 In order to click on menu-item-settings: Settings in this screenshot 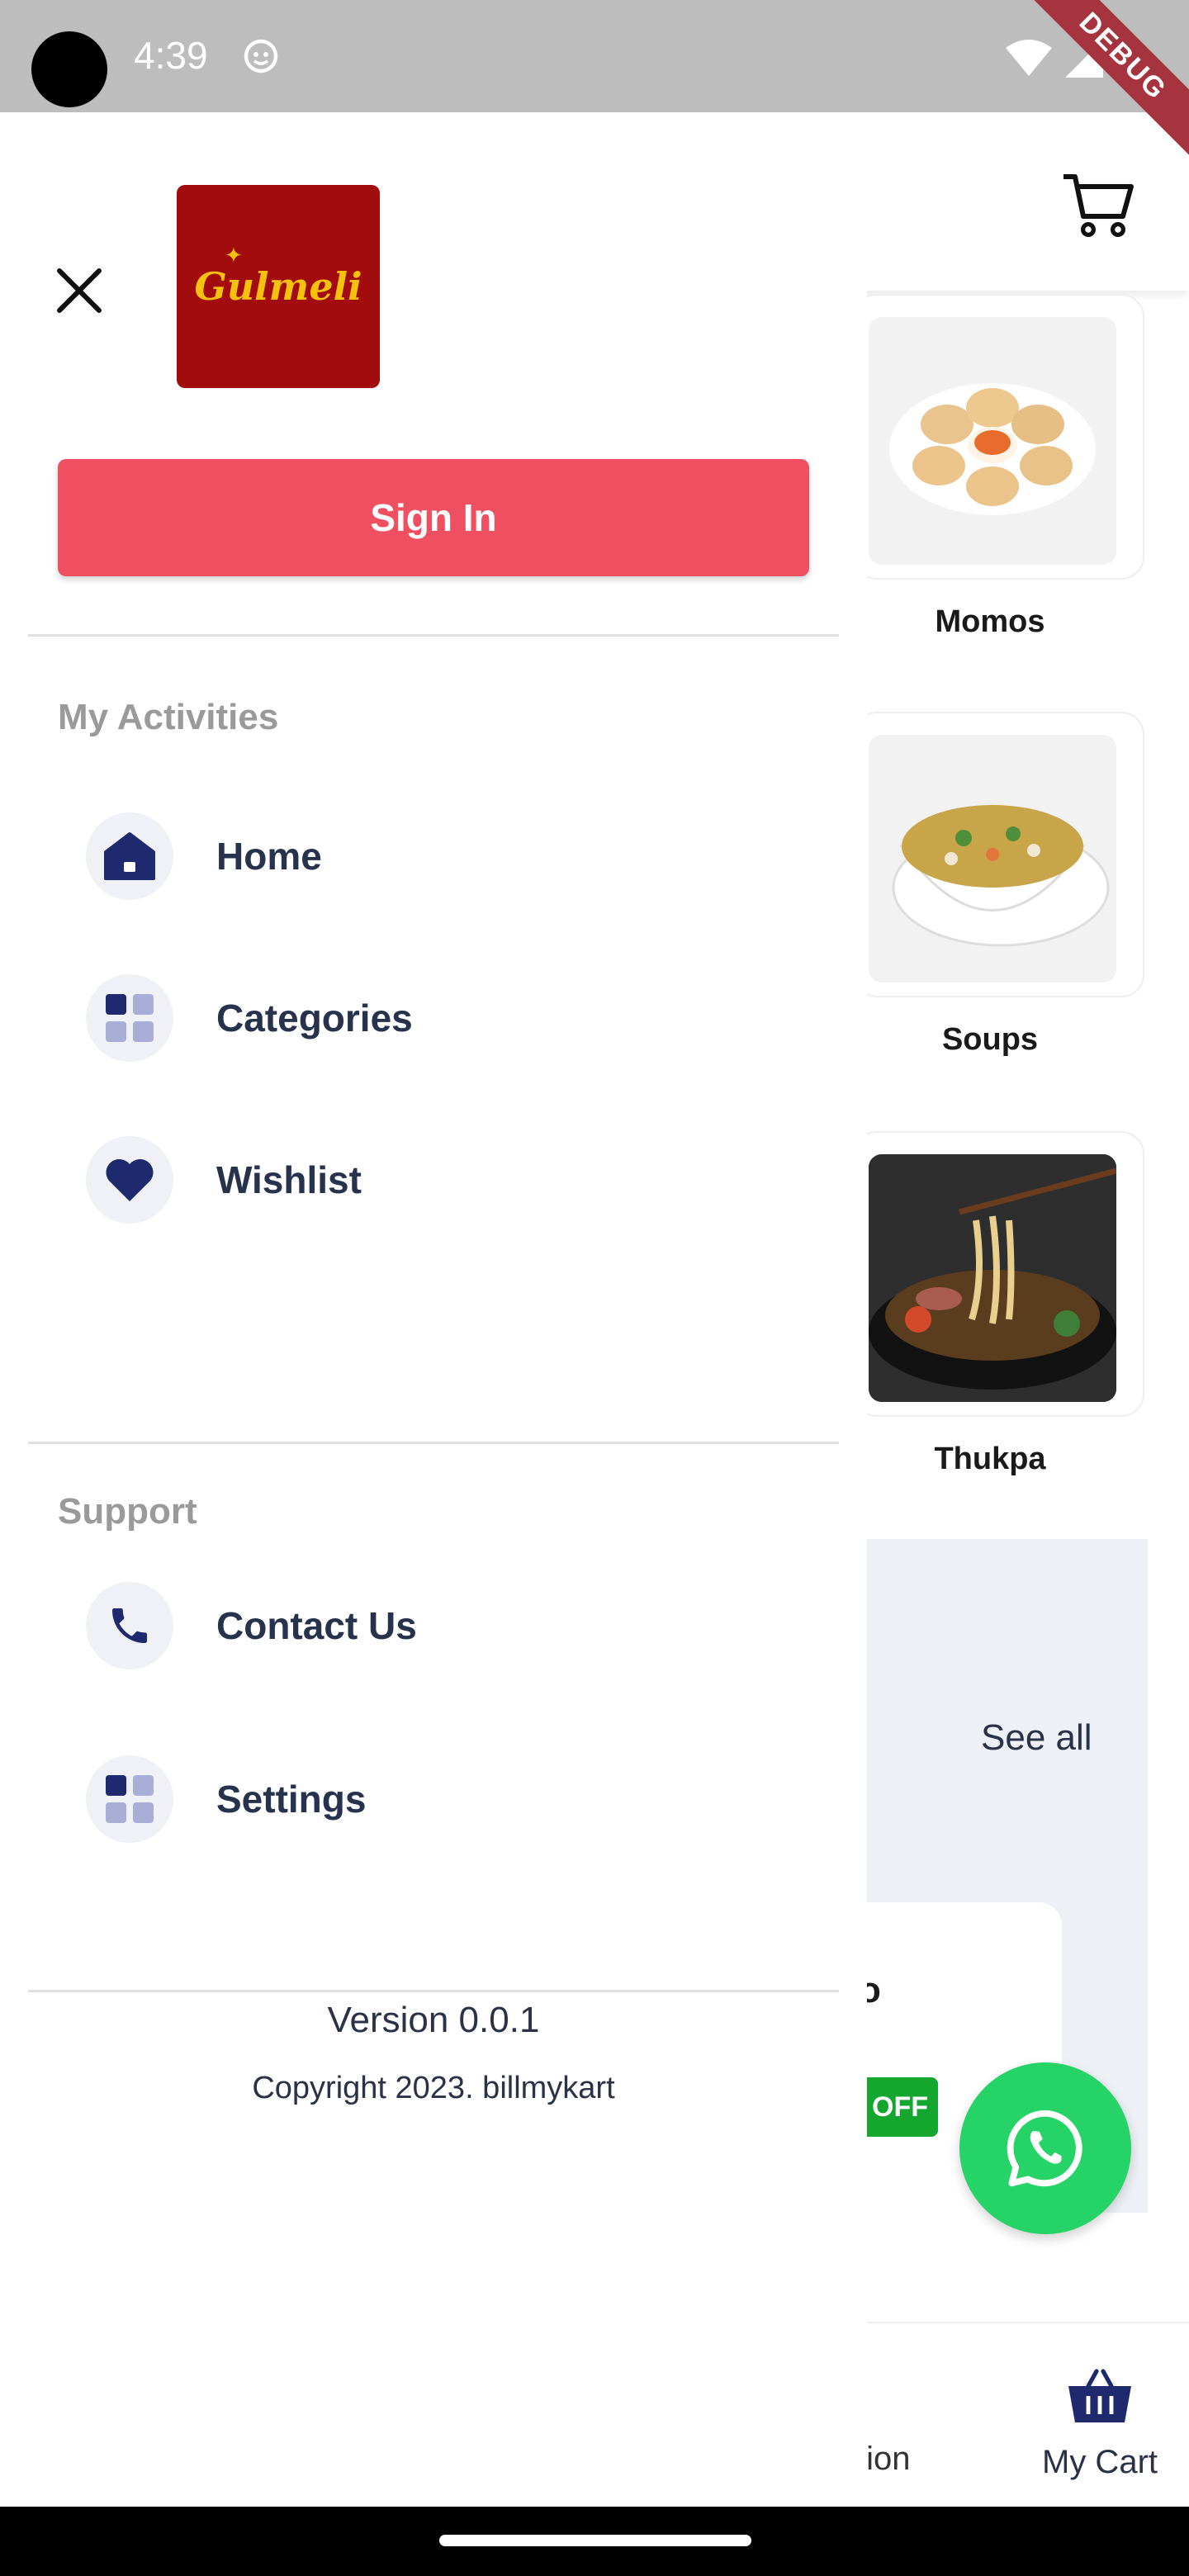, I will do `click(449, 1799)`.